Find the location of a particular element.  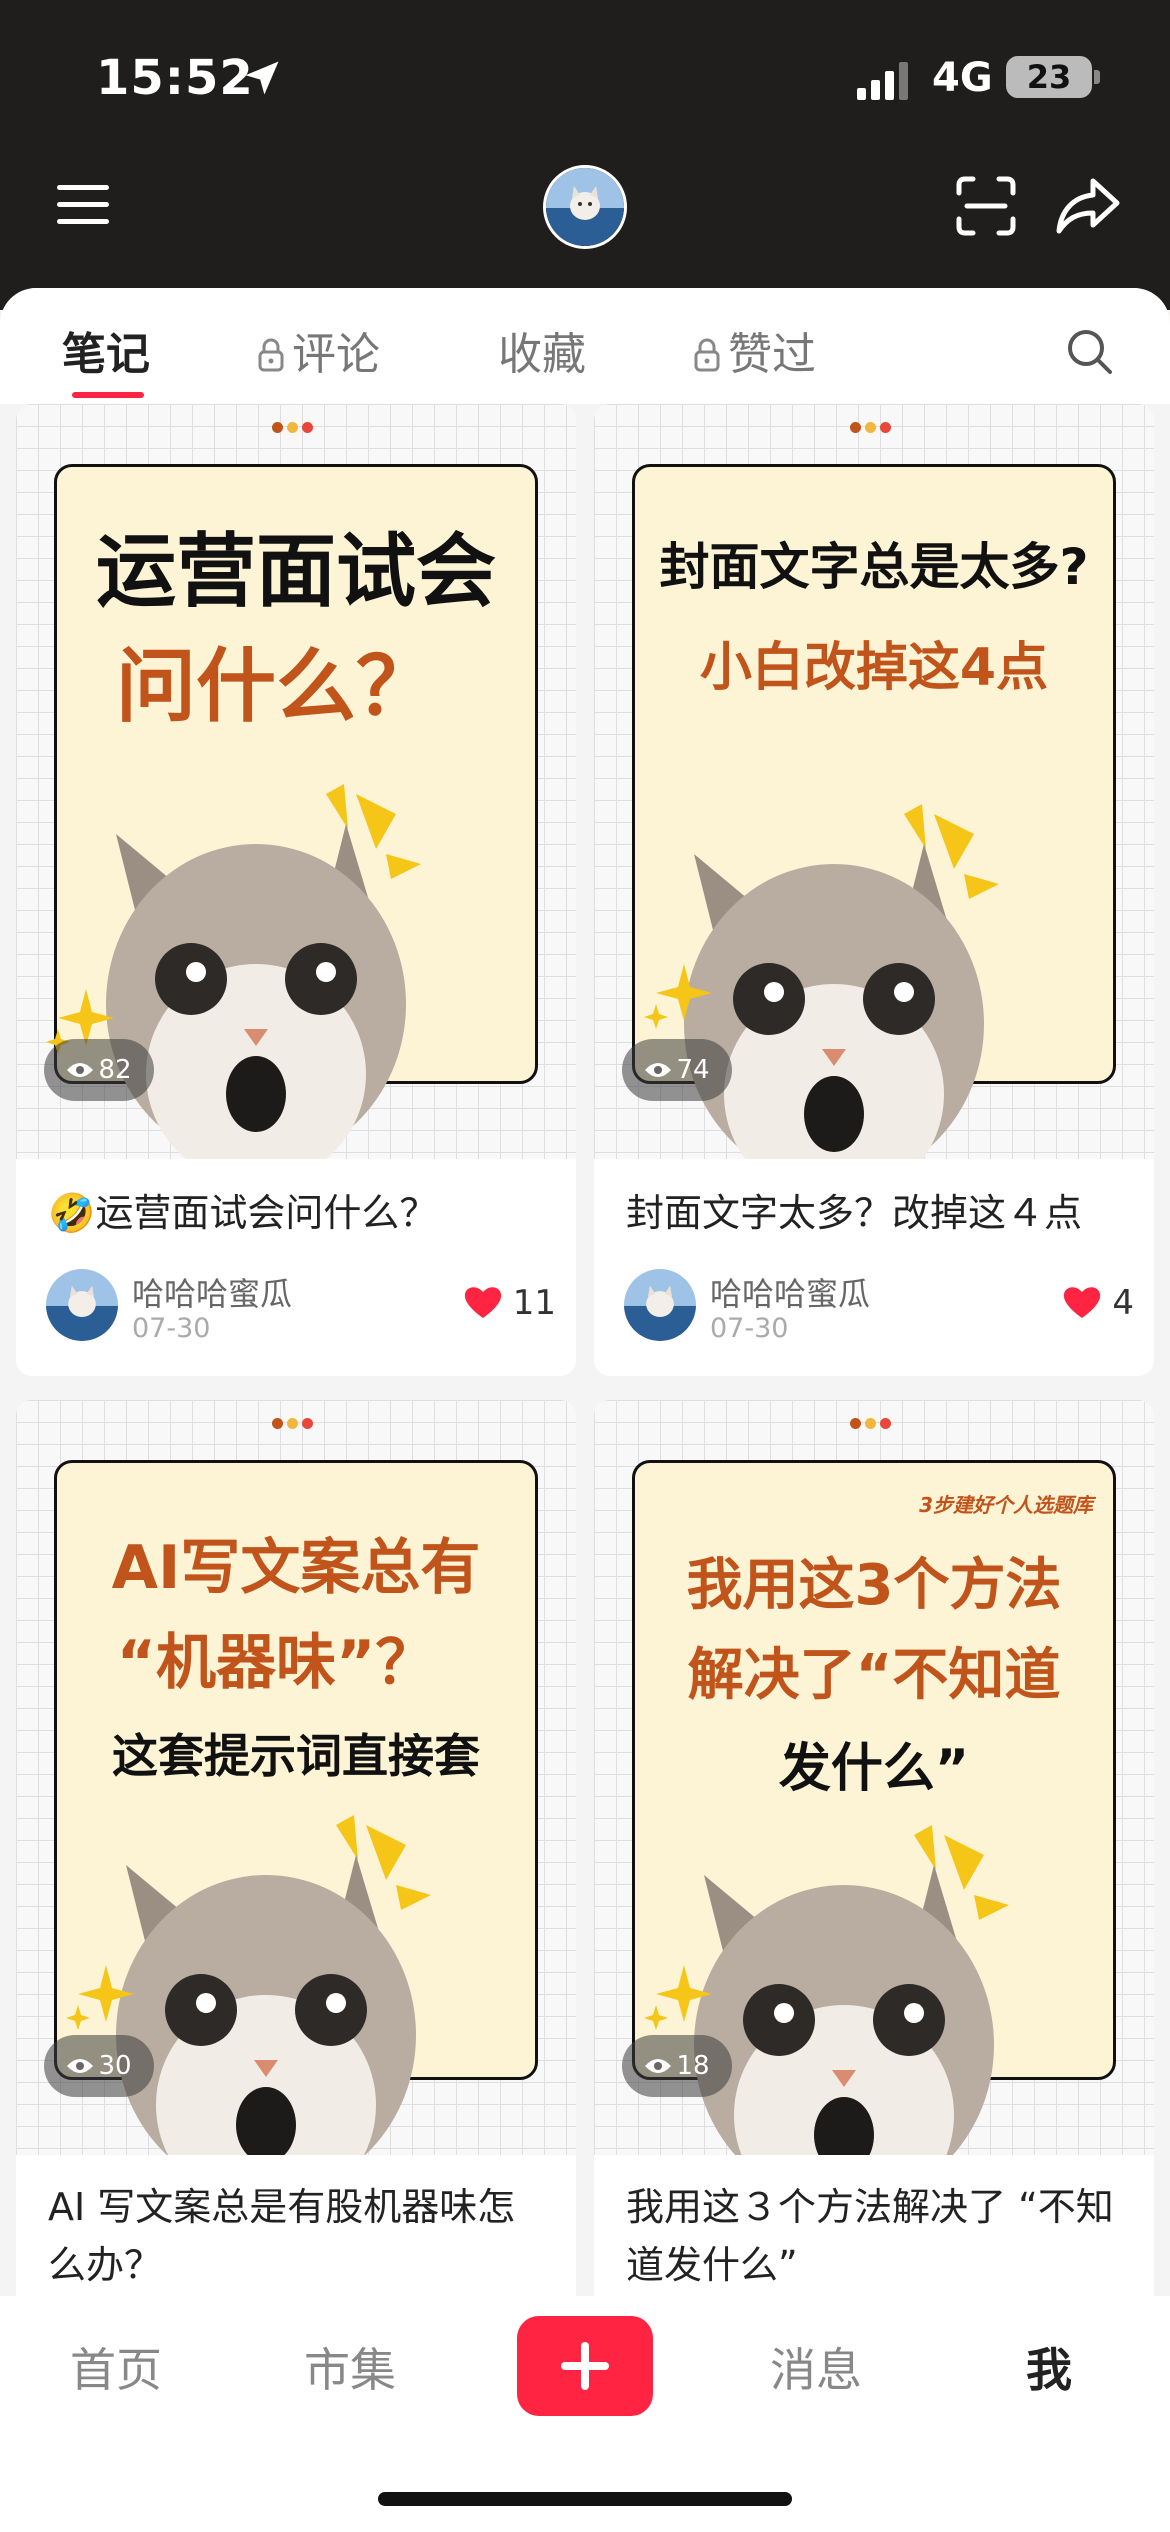

battery-indicator: 23 is located at coordinates (1049, 77).